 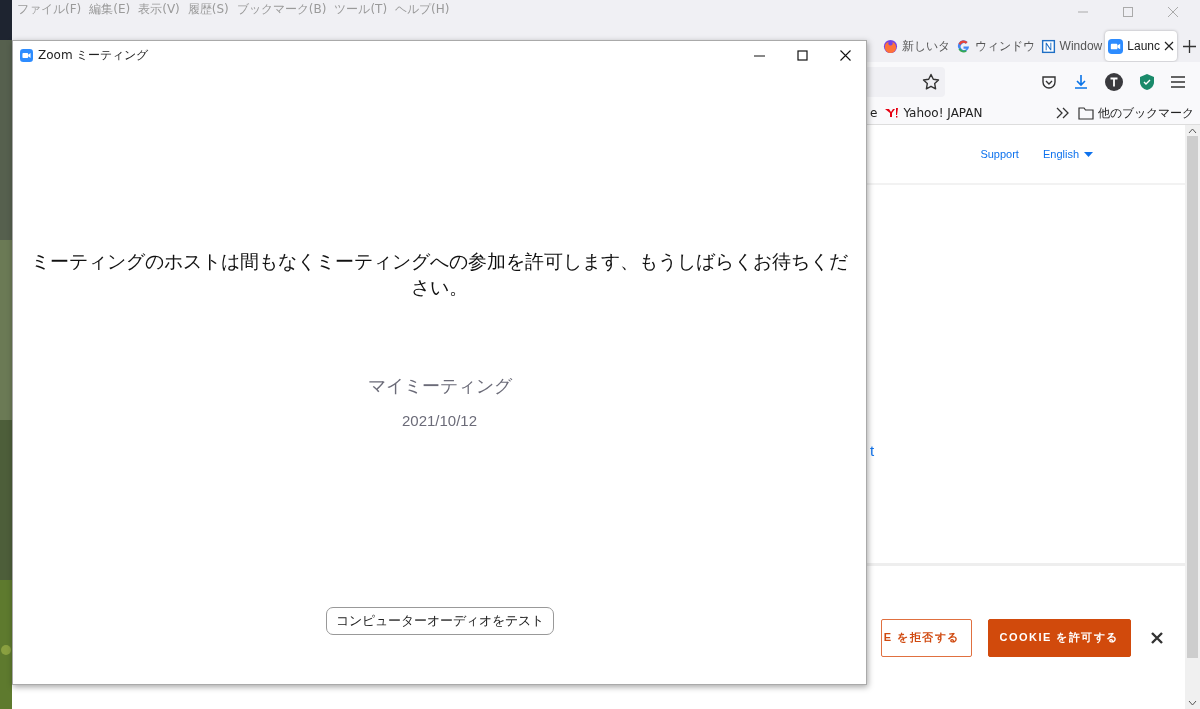 I want to click on pocket-icon, so click(x=1049, y=82).